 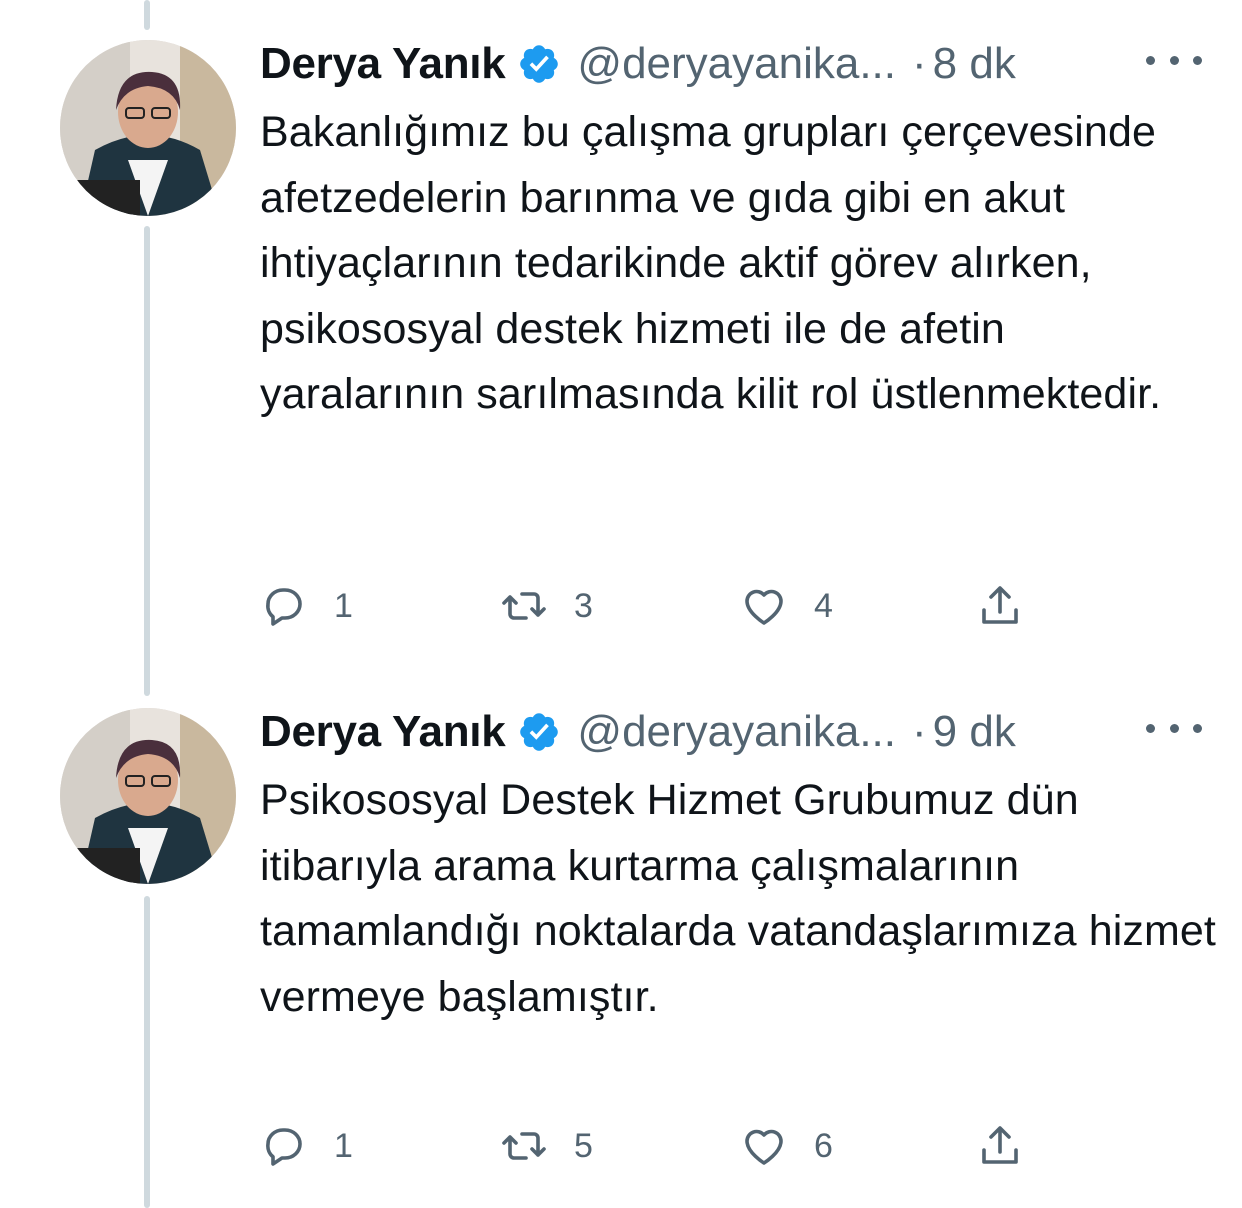 I want to click on tweet-header: Derya Yanık @deryayanika... · 9 dk, so click(x=731, y=732).